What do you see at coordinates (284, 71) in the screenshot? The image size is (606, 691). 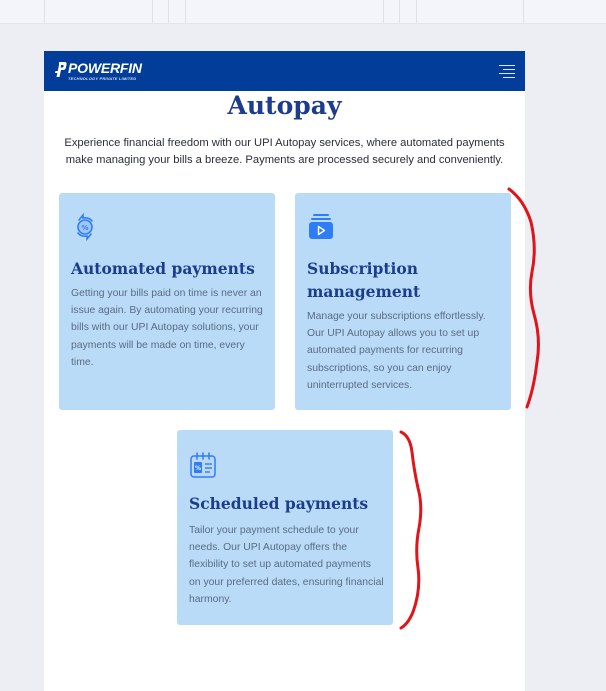 I see `navbar: POWERFIN TECHNOLOGY PRIVATE LIMITED` at bounding box center [284, 71].